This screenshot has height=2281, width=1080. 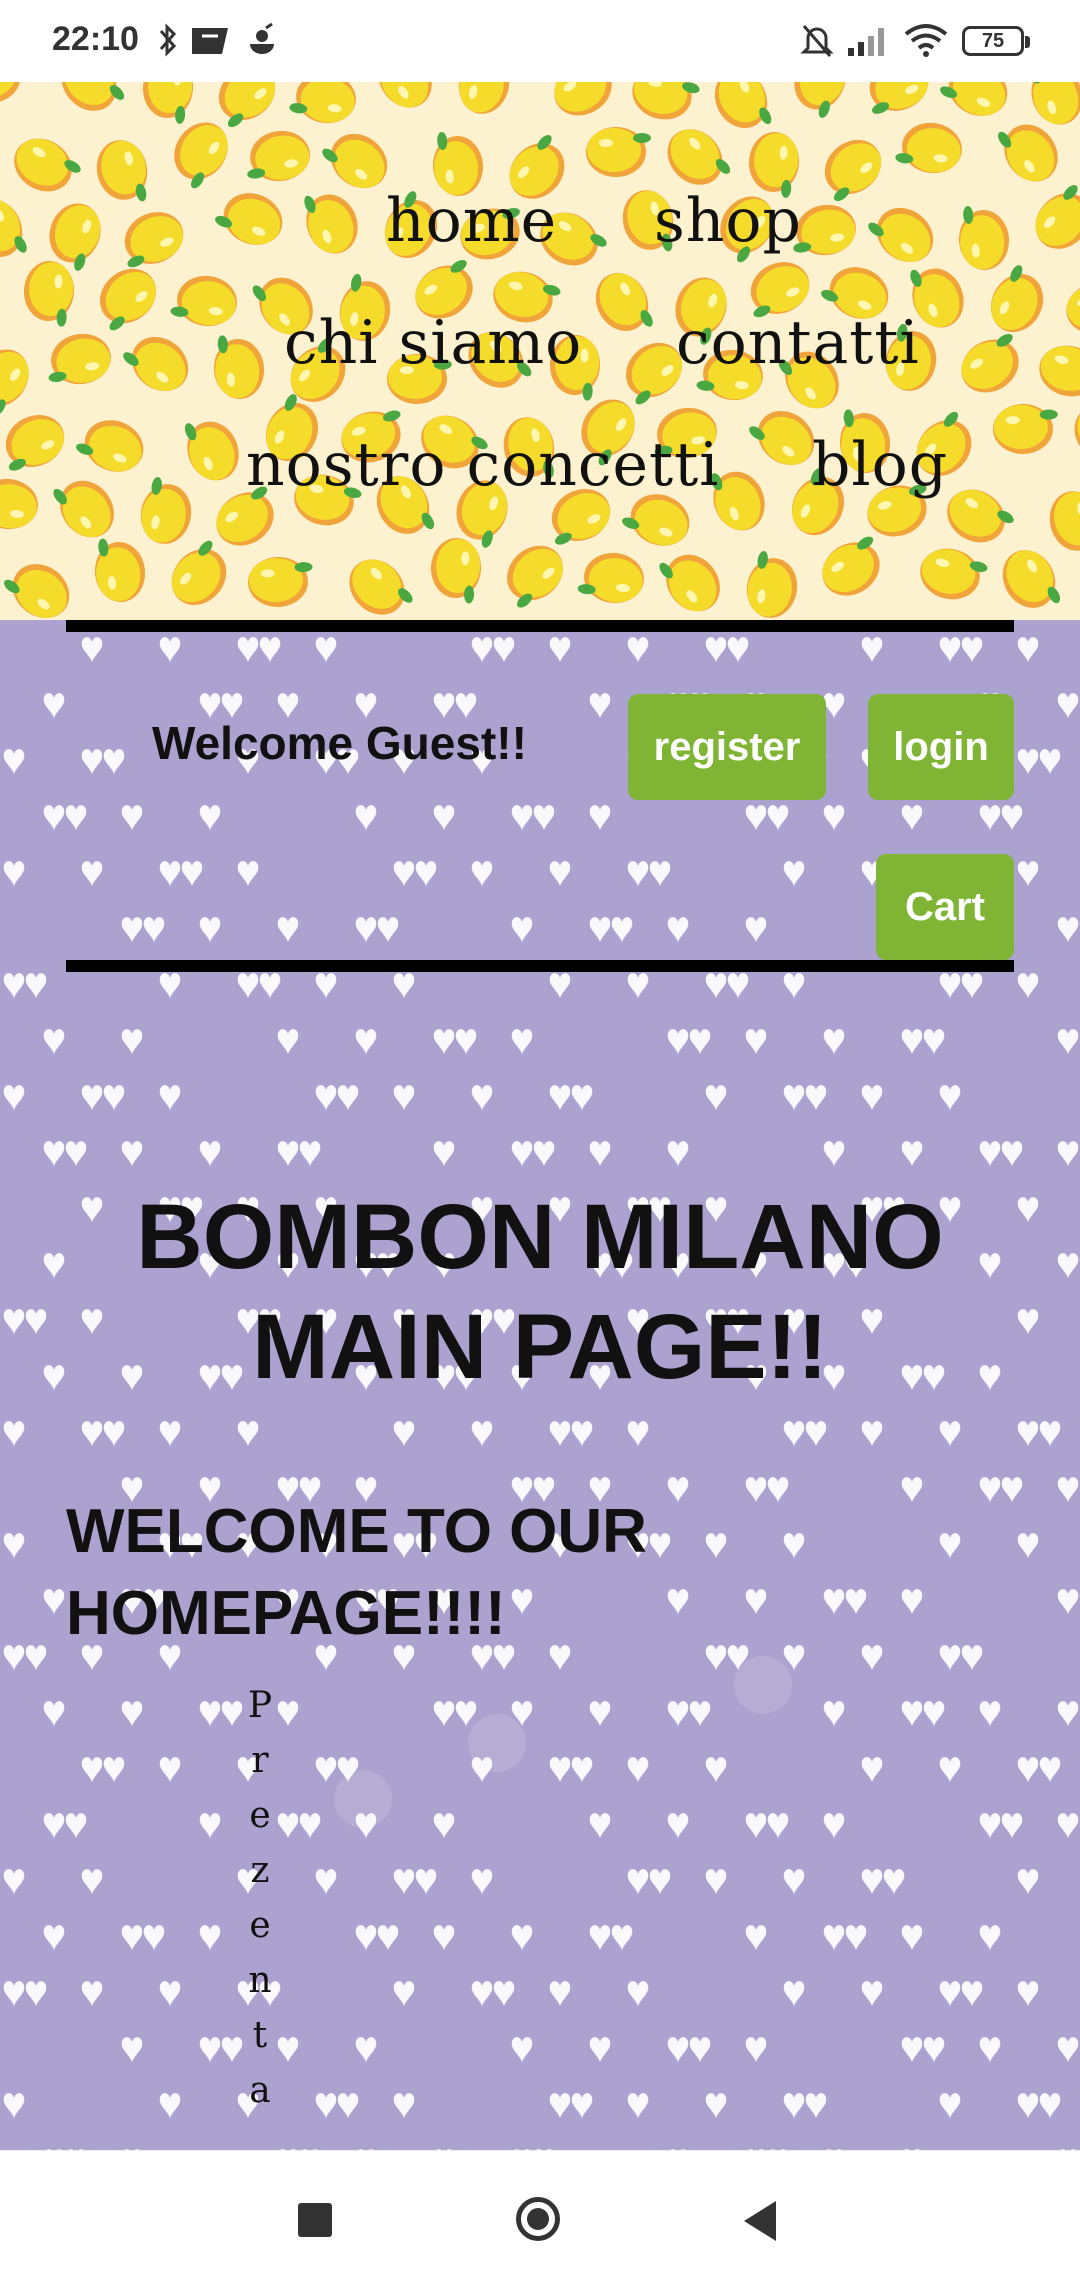 I want to click on login-button: login, so click(x=941, y=747).